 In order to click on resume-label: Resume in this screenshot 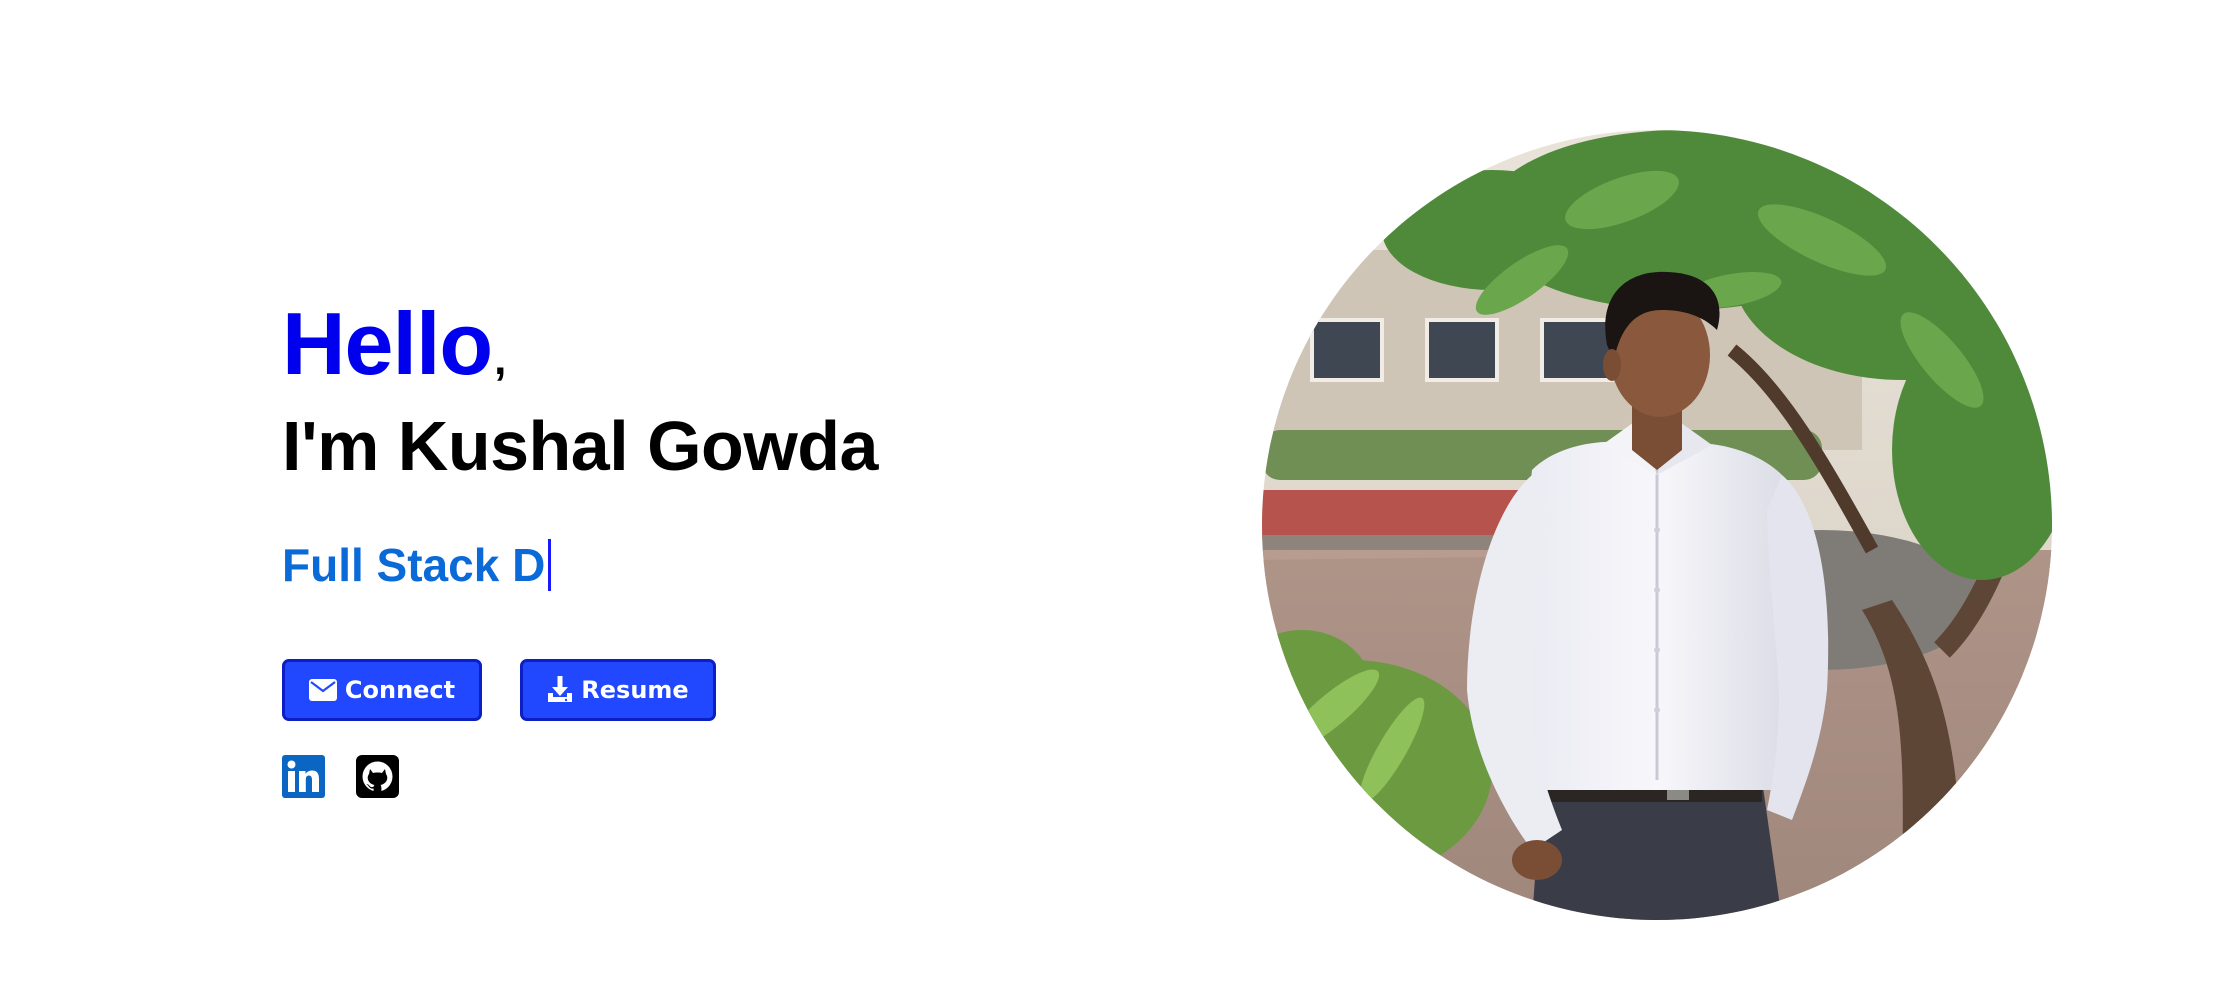, I will do `click(635, 690)`.